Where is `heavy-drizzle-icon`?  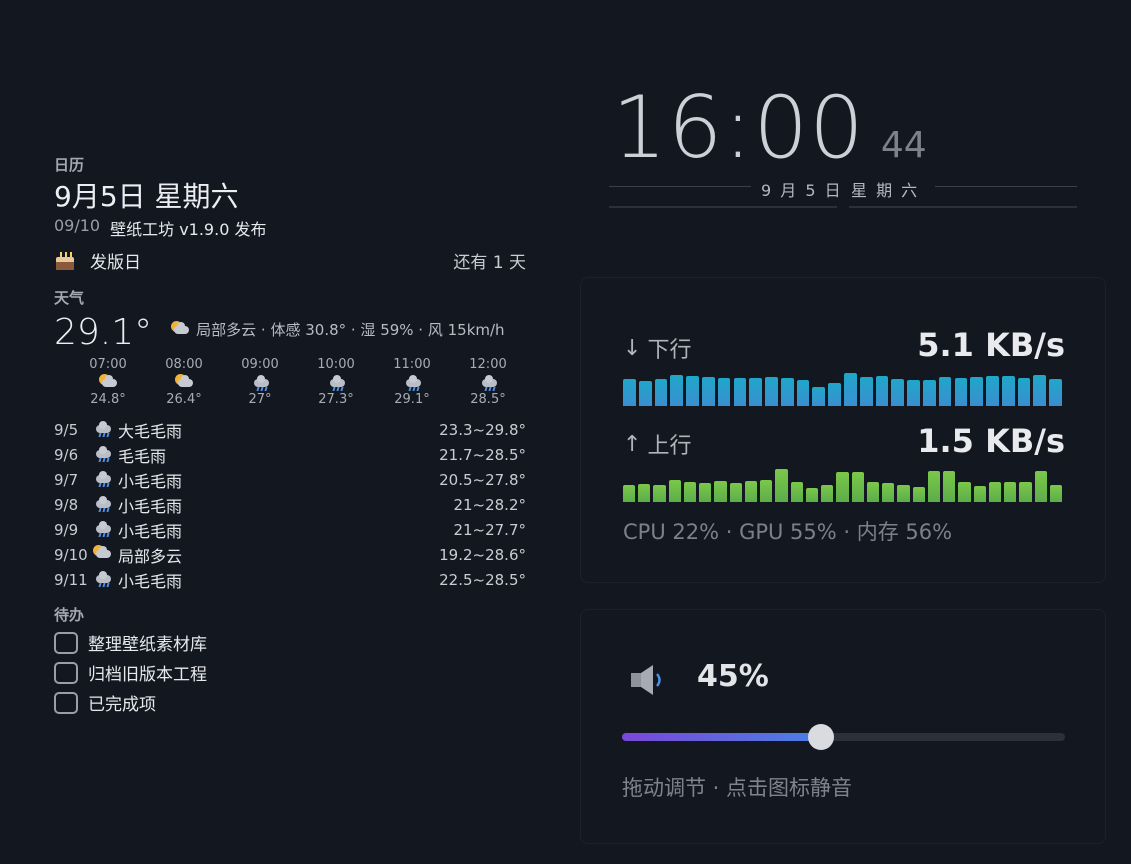
heavy-drizzle-icon is located at coordinates (102, 428).